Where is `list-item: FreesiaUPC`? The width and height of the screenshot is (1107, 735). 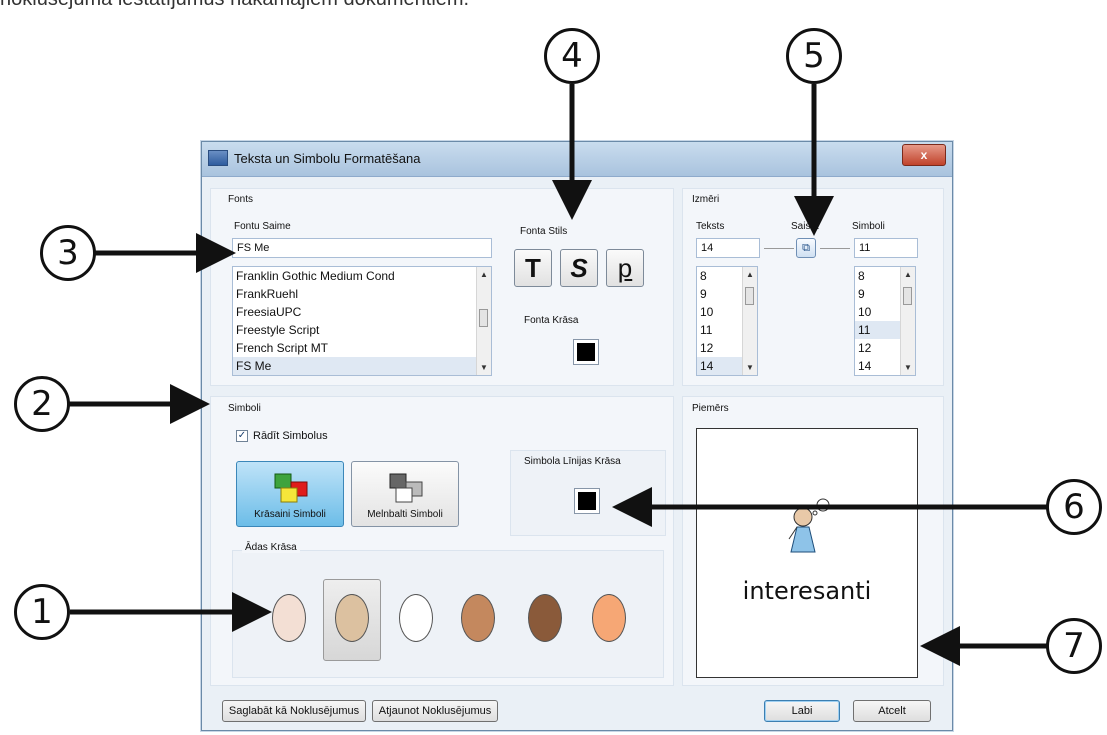
list-item: FreesiaUPC is located at coordinates (362, 312).